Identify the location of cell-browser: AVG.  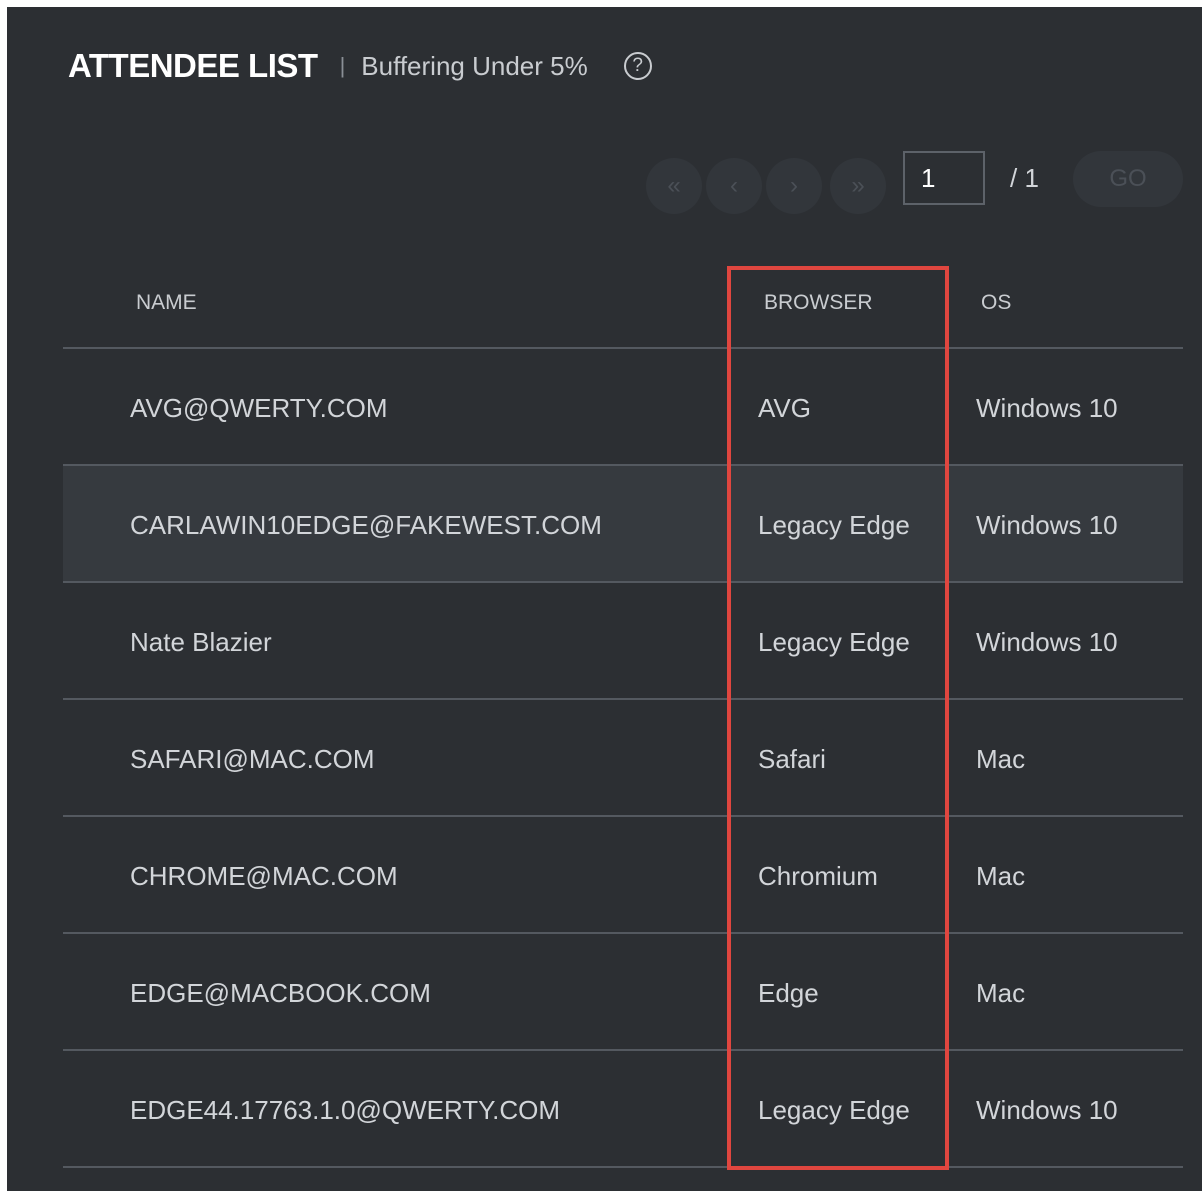
(784, 408).